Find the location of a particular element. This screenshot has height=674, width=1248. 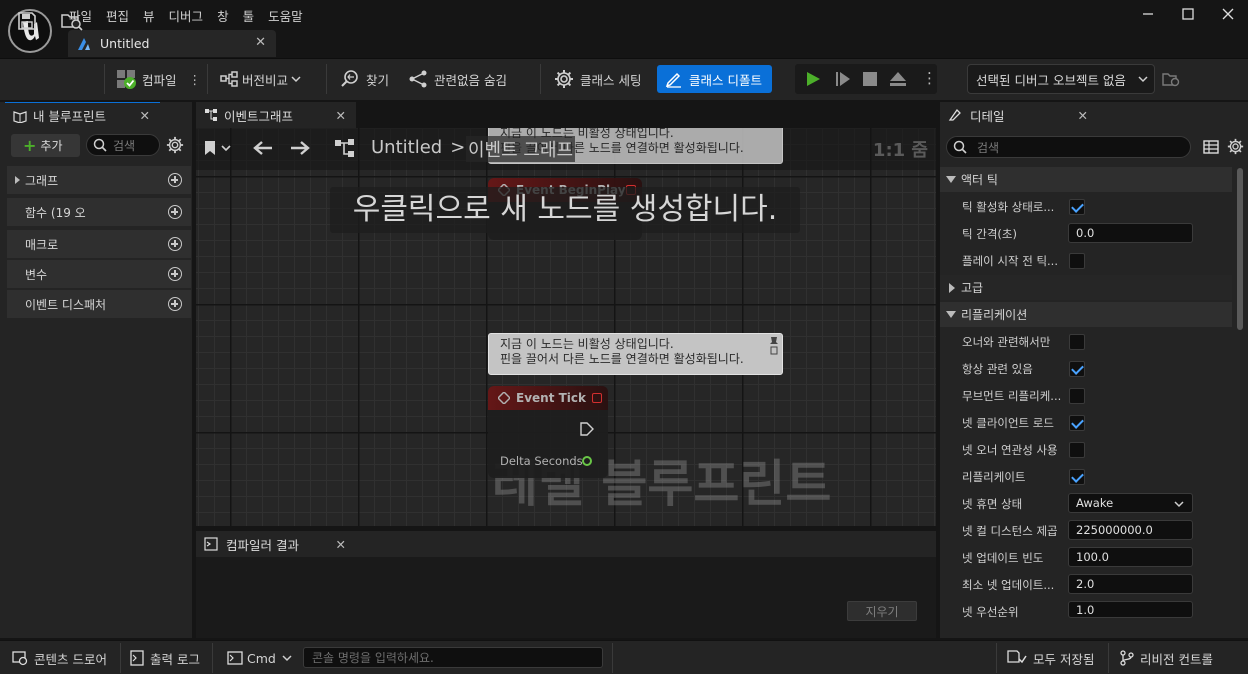

browse-button is located at coordinates (72, 21).